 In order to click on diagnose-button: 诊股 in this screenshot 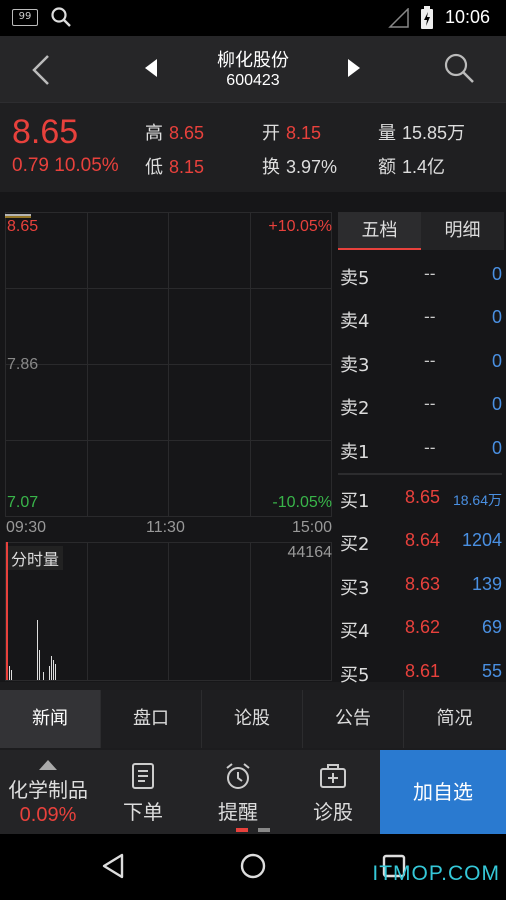, I will do `click(333, 792)`.